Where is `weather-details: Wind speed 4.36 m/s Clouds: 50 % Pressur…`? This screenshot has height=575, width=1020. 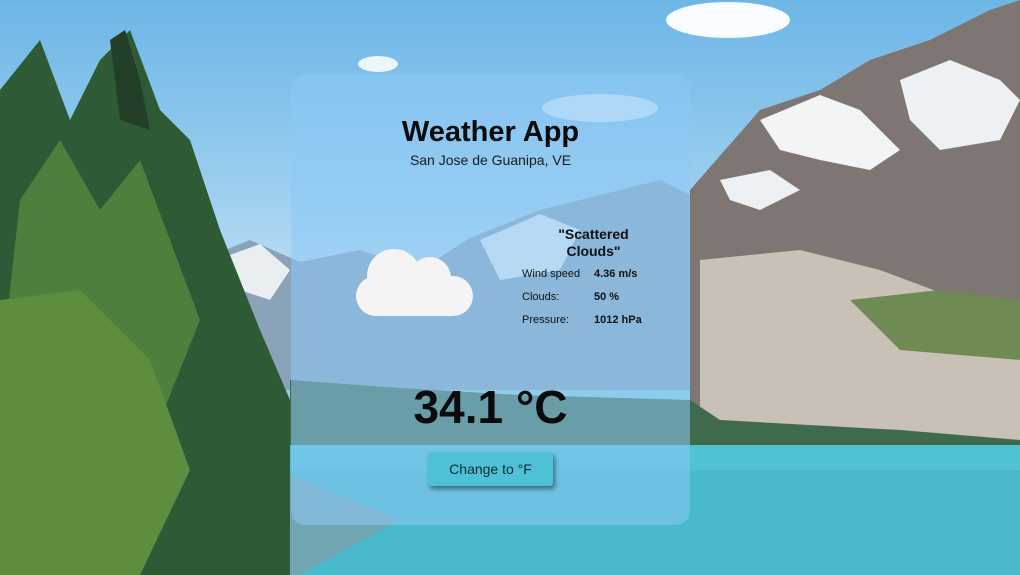
weather-details: Wind speed 4.36 m/s Clouds: 50 % Pressur… is located at coordinates (592, 302).